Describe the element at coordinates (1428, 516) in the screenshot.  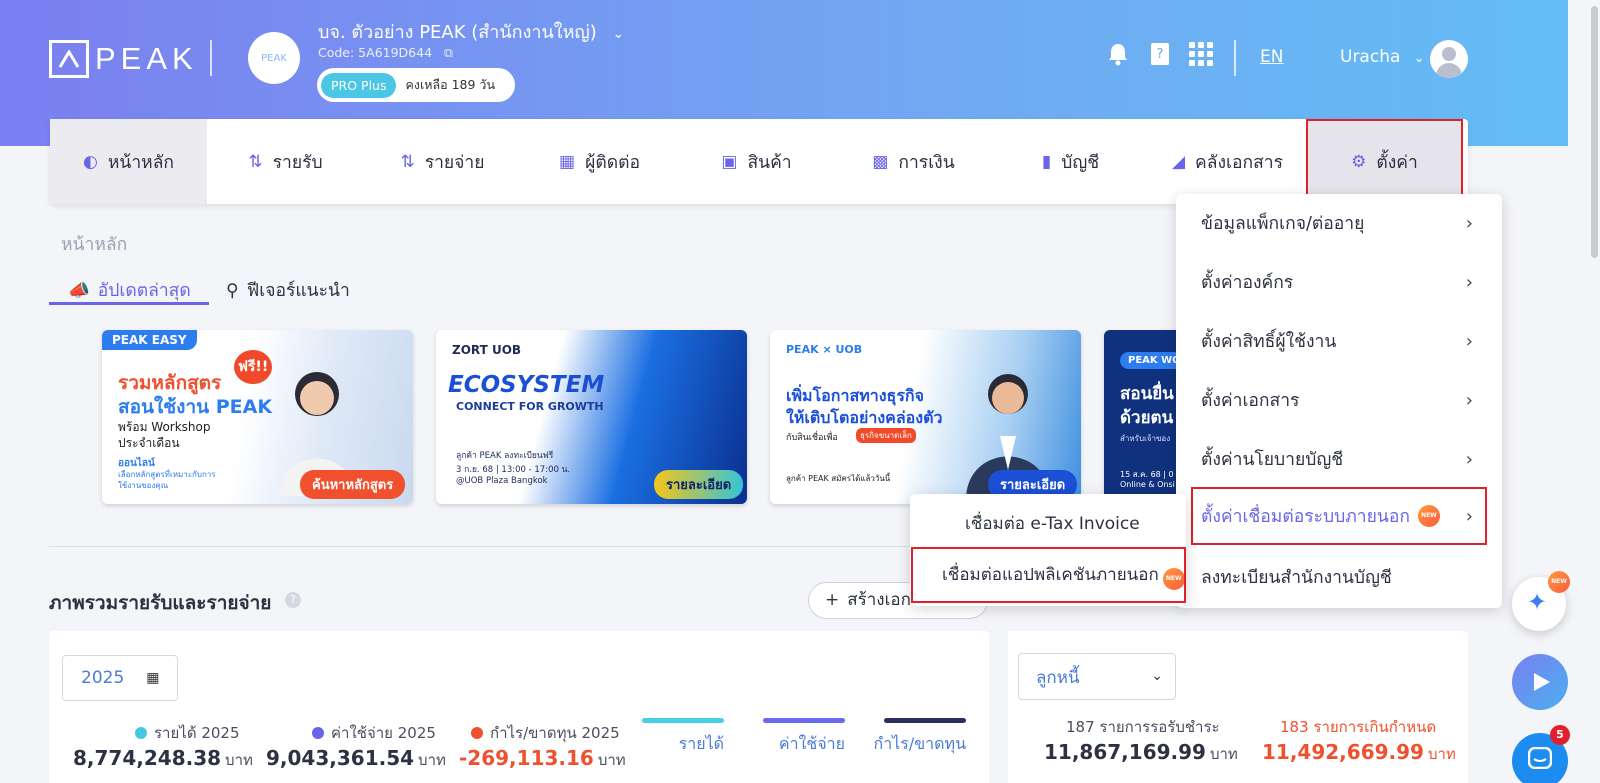
I see `new-badge: NEW` at that location.